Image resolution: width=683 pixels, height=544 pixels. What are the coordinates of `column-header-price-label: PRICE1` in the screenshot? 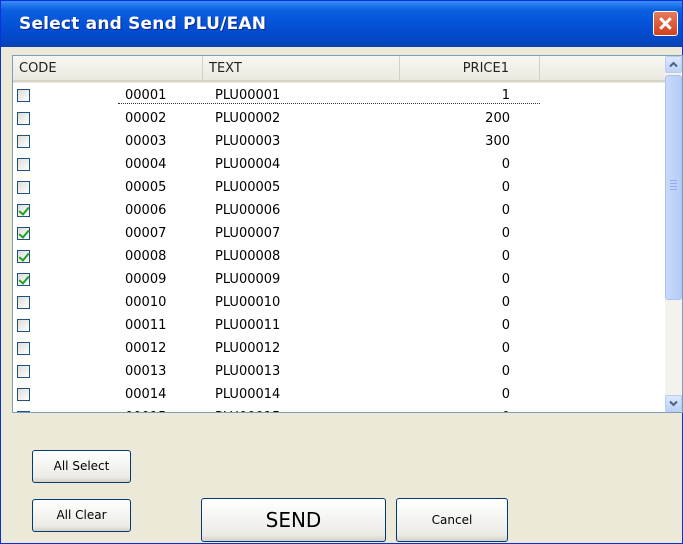 It's located at (485, 68).